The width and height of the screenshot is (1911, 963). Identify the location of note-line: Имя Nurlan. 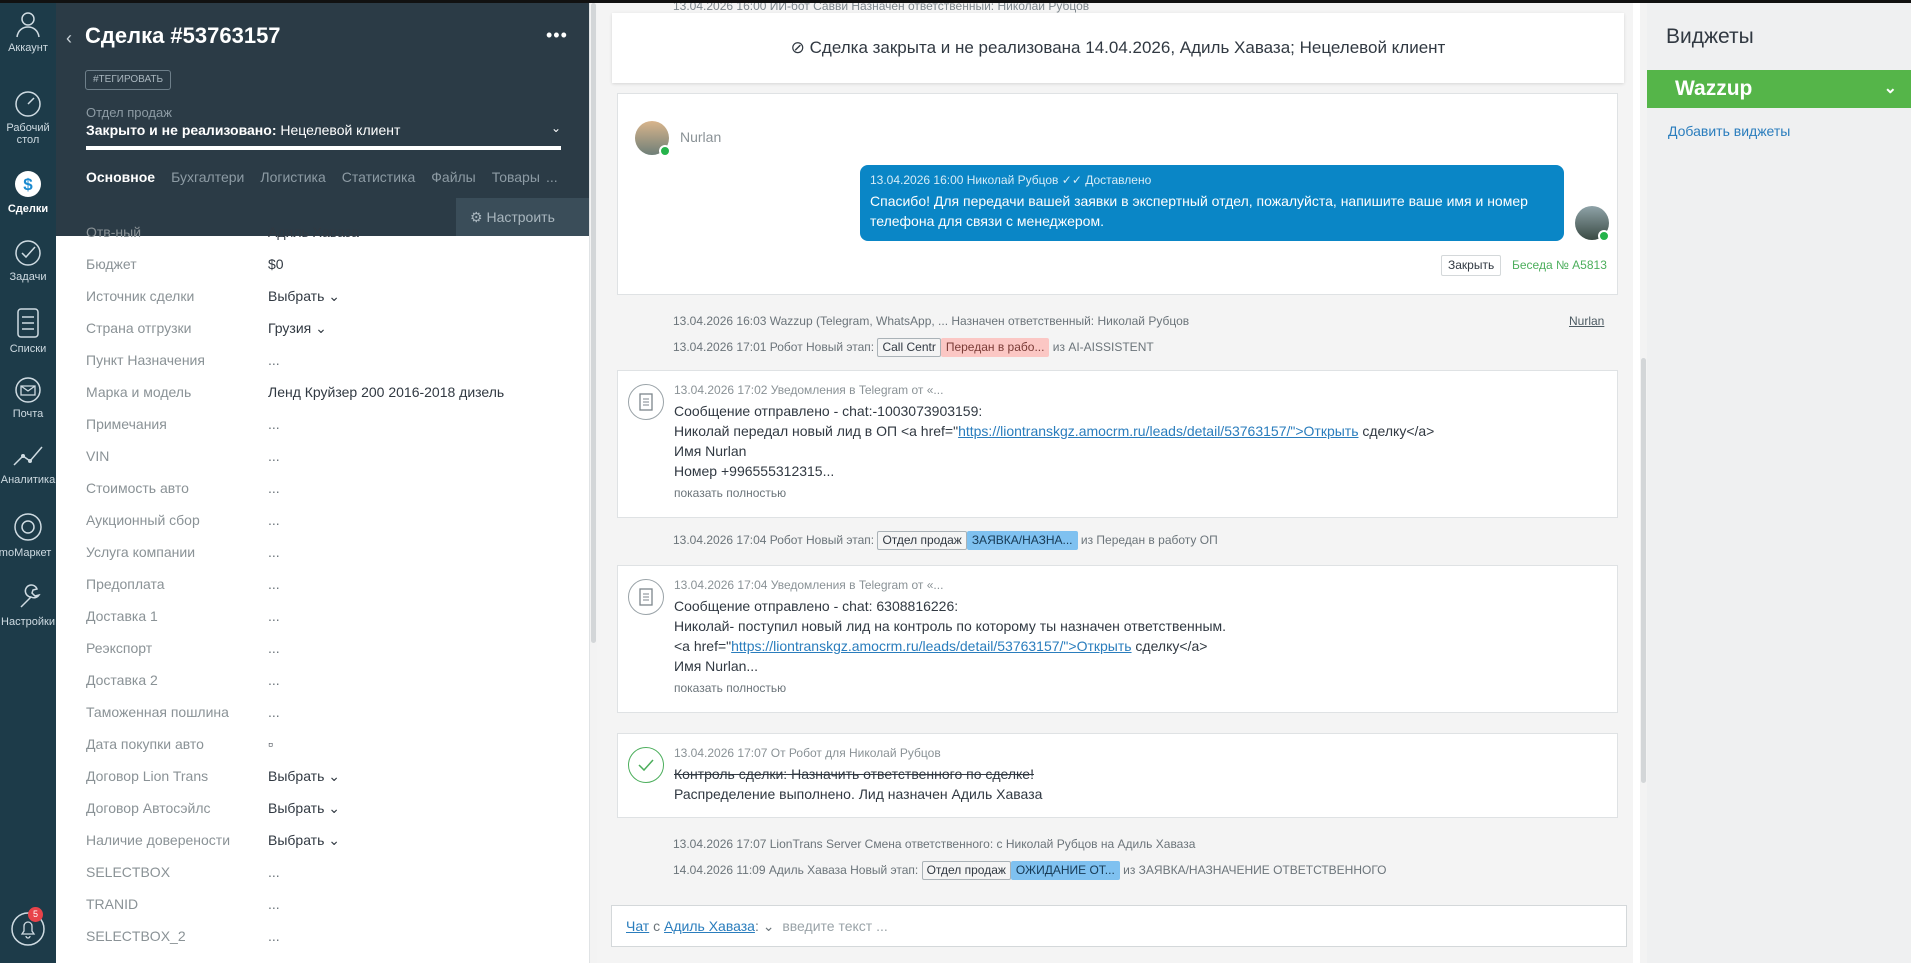
(710, 451).